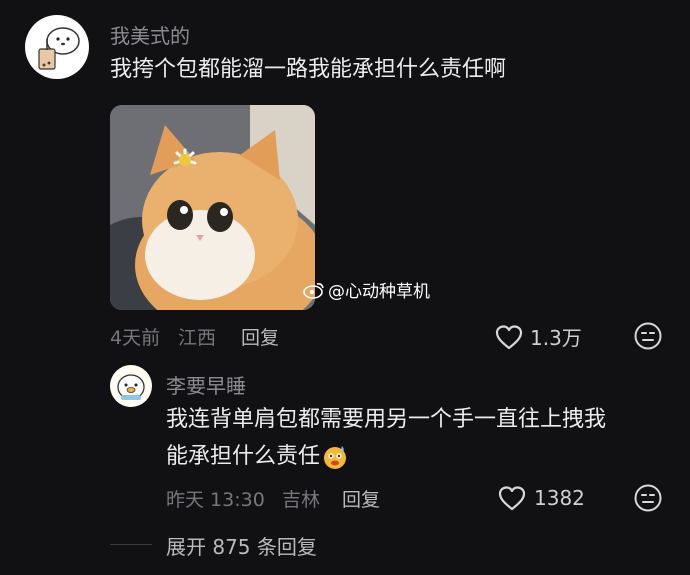  I want to click on comment-time: 4天前, so click(135, 338).